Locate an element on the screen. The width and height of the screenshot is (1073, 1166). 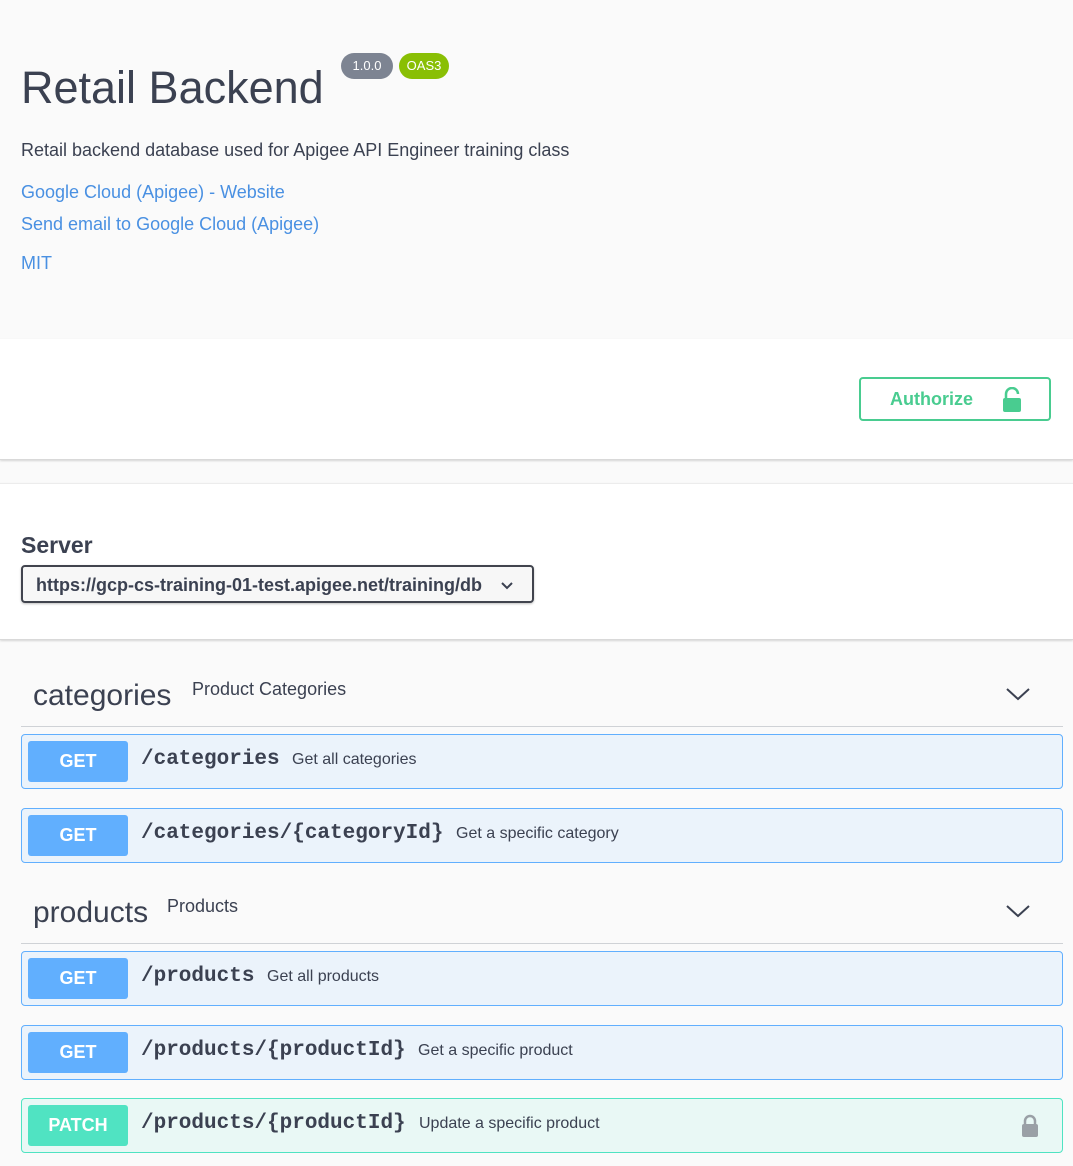
tag-name: categories is located at coordinates (102, 695).